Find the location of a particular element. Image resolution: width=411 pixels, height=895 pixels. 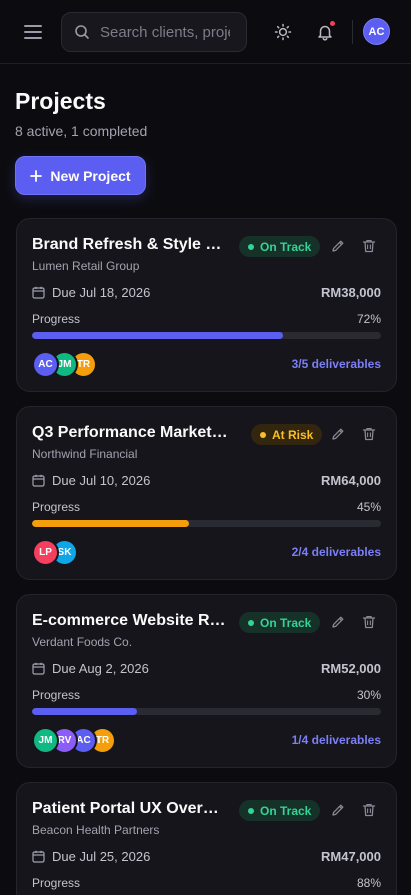

search-box is located at coordinates (154, 32).